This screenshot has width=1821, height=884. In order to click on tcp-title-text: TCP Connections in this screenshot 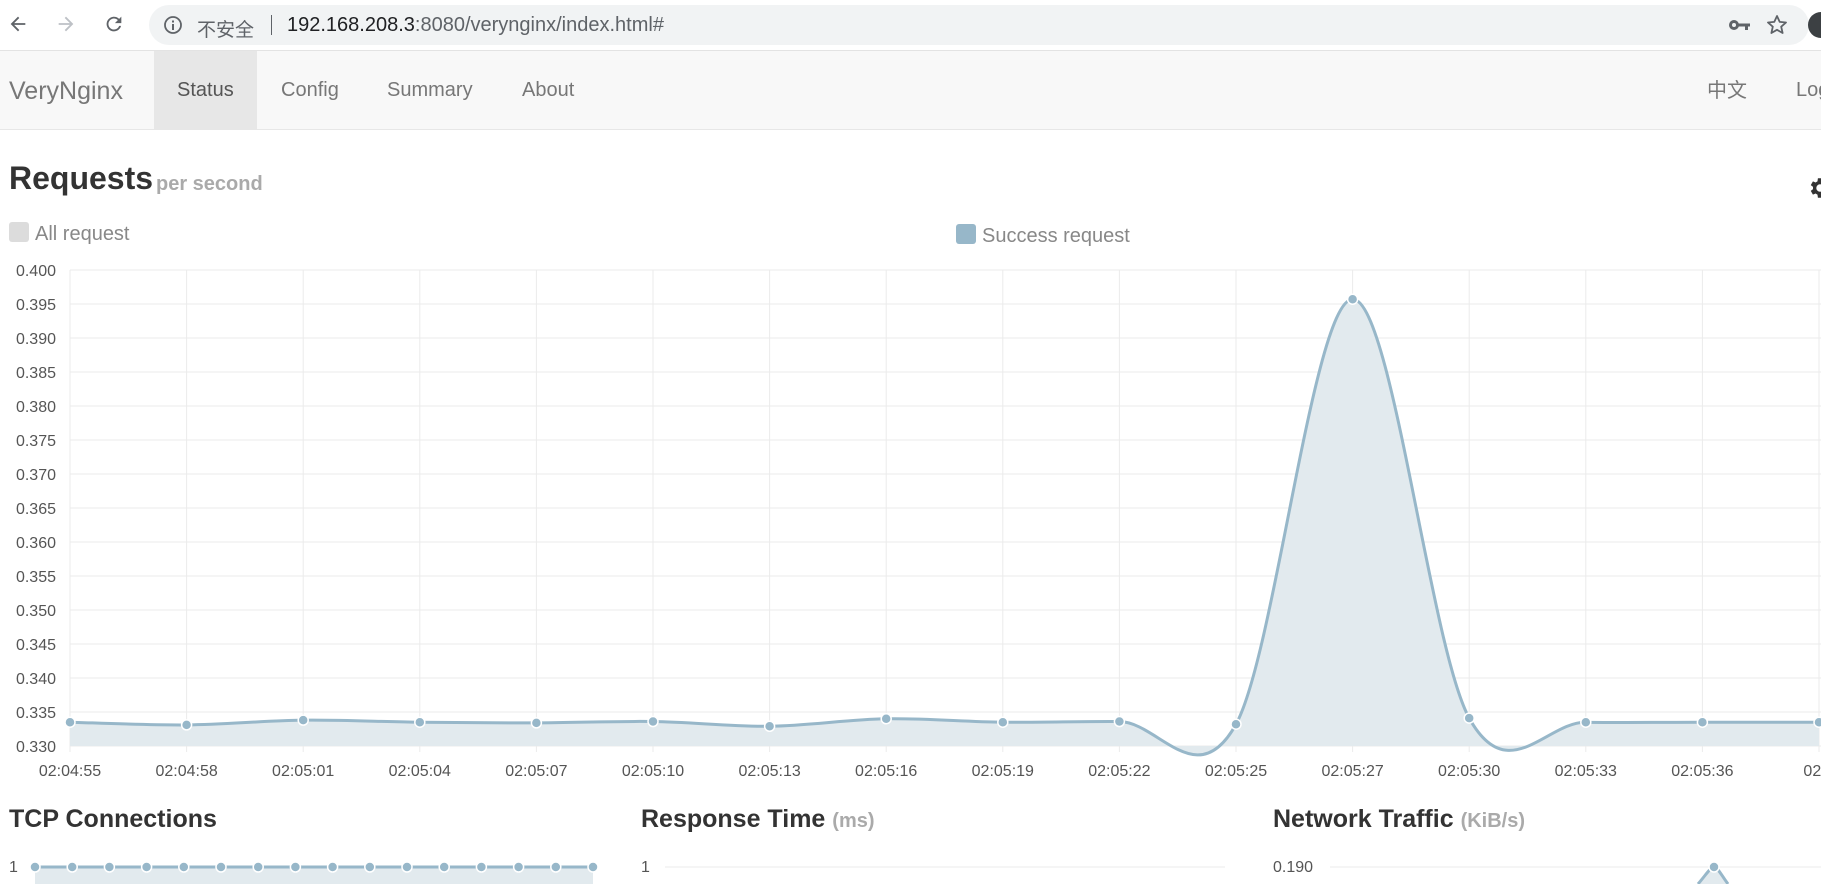, I will do `click(113, 819)`.